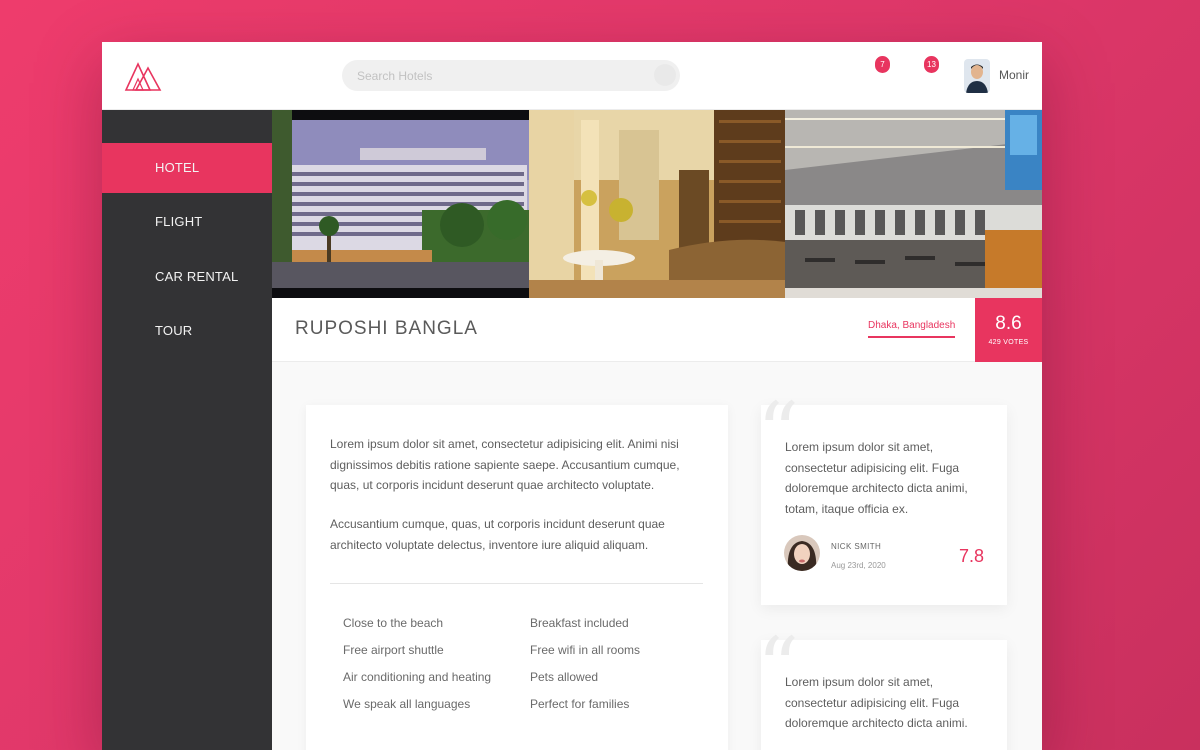  I want to click on hotel-votes: 429 VOTES, so click(1008, 342).